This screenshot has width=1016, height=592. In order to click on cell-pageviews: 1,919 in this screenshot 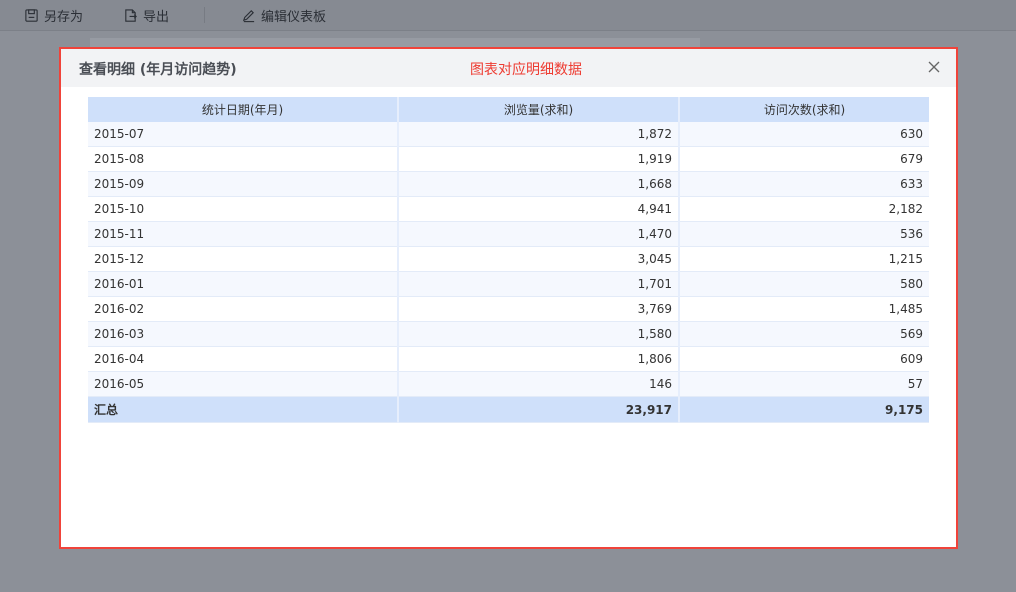, I will do `click(539, 159)`.